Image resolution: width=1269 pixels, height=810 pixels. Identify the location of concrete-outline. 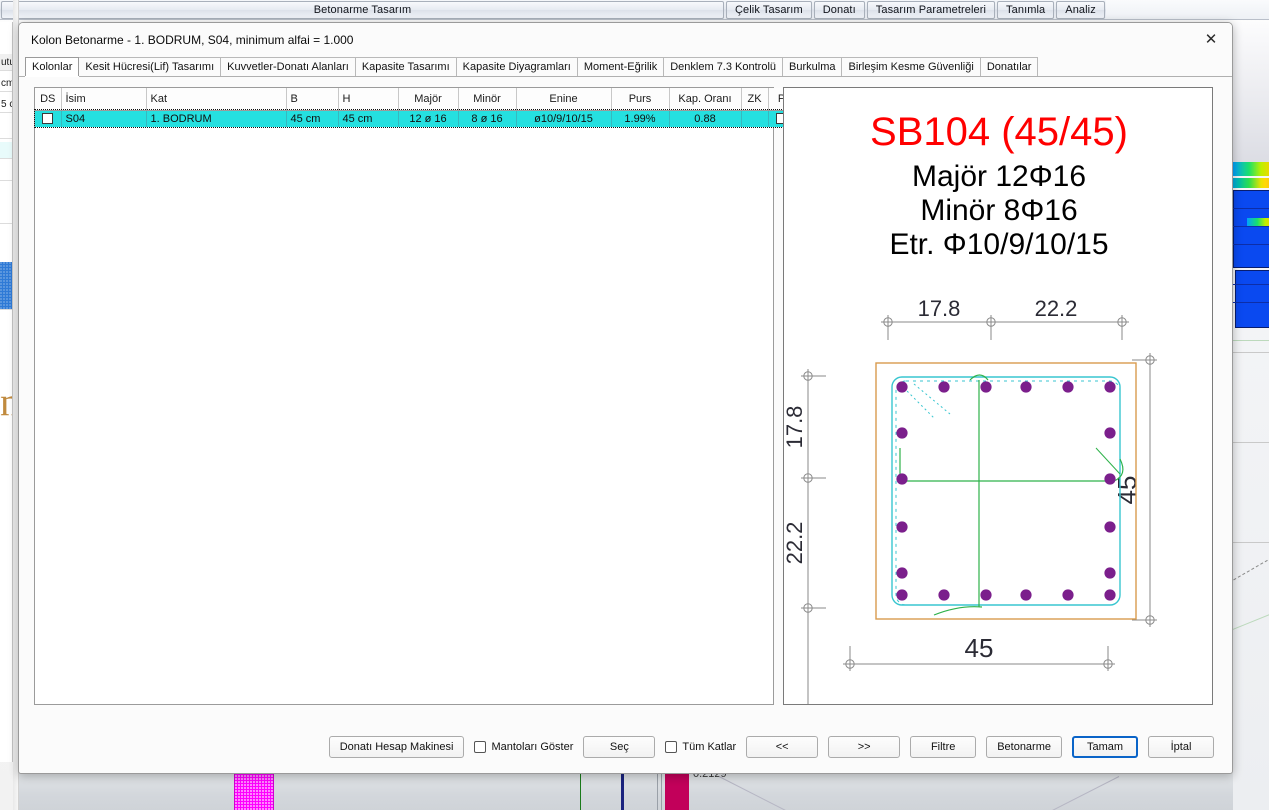
(1006, 491).